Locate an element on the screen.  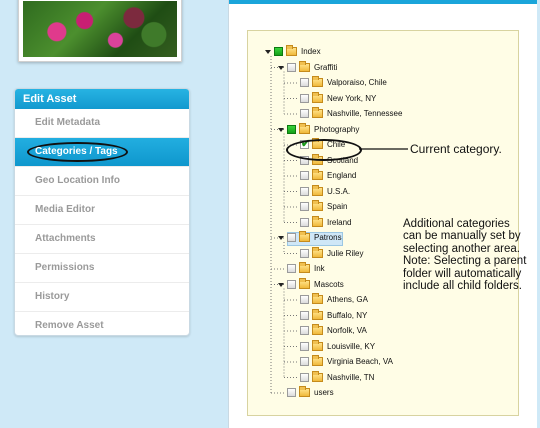
current-category-annotation: Current category. is located at coordinates (456, 149).